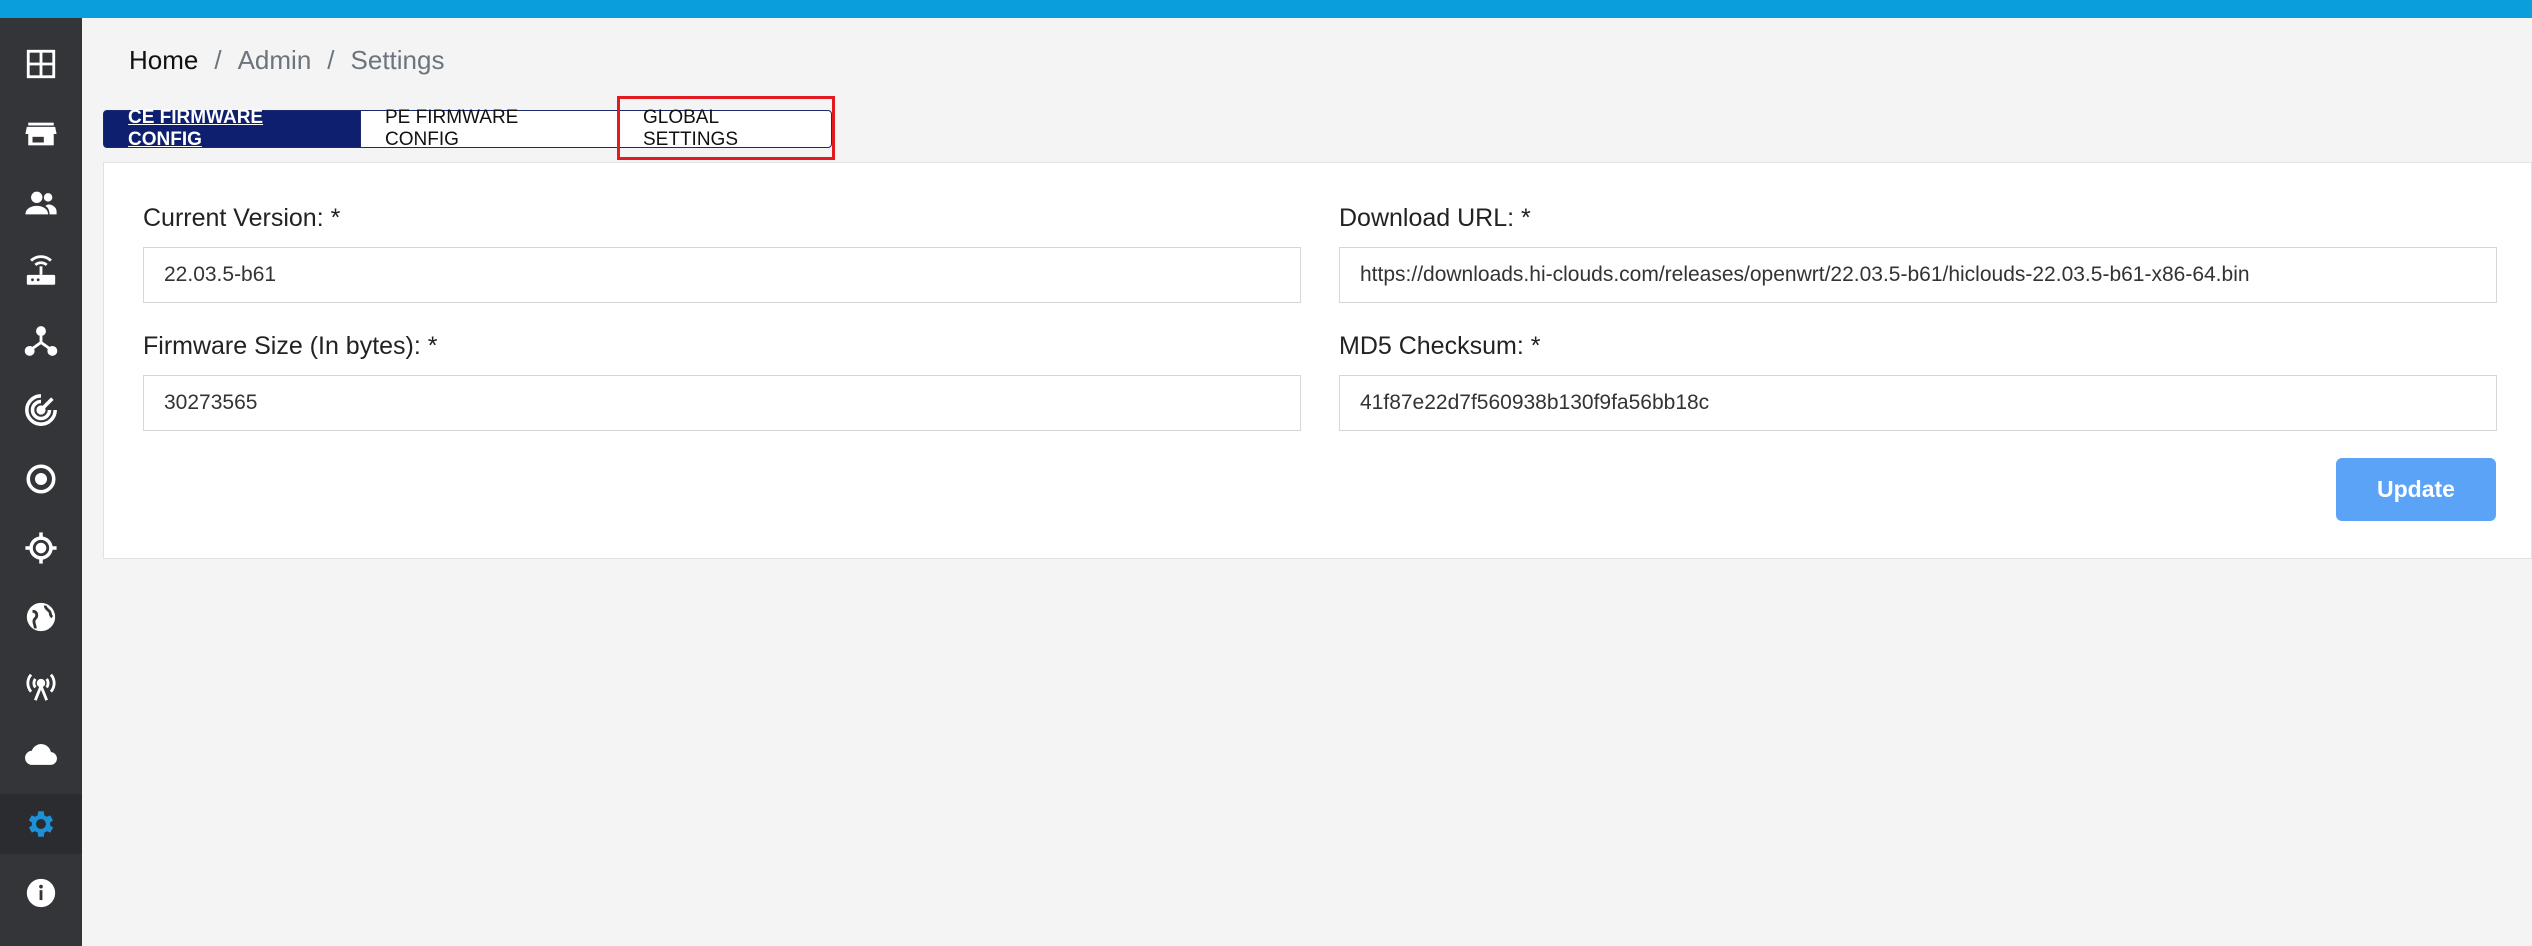 The image size is (2532, 946). Describe the element at coordinates (1266, 9) in the screenshot. I see `top-bar` at that location.